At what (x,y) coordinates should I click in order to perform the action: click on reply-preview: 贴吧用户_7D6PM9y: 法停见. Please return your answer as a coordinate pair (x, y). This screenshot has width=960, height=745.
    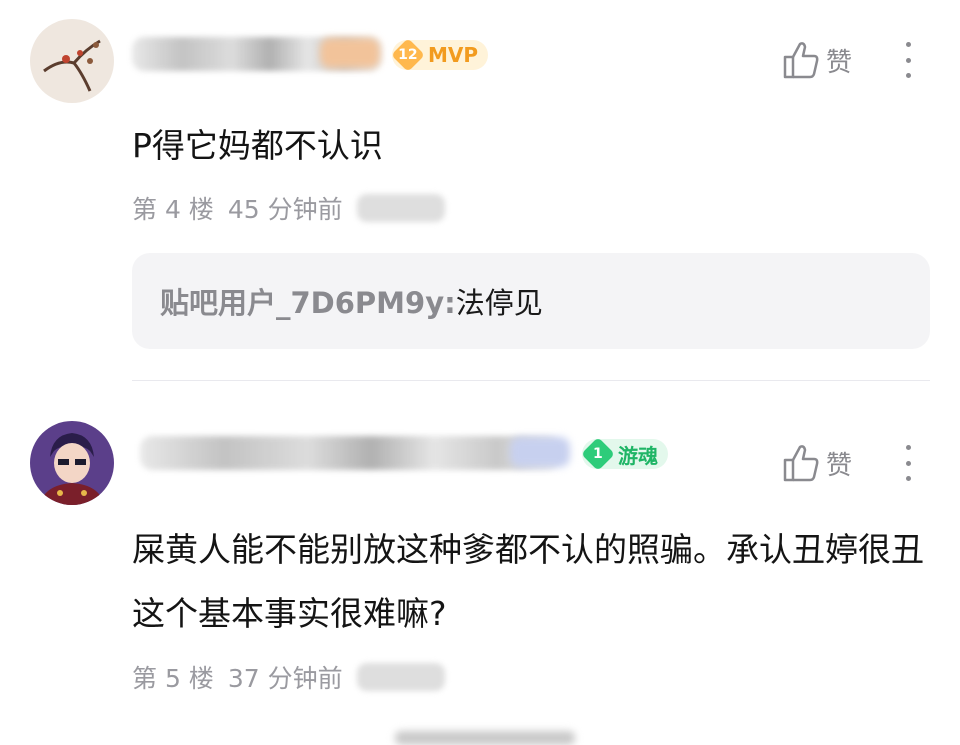
    Looking at the image, I should click on (531, 301).